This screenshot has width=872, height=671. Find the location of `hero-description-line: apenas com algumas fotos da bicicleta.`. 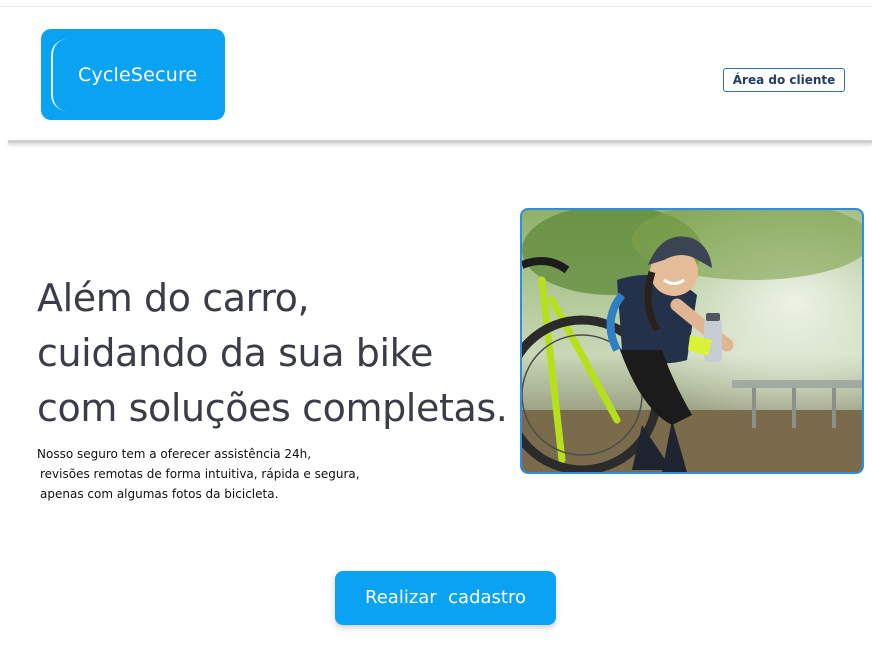

hero-description-line: apenas com algumas fotos da bicicleta. is located at coordinates (159, 494).